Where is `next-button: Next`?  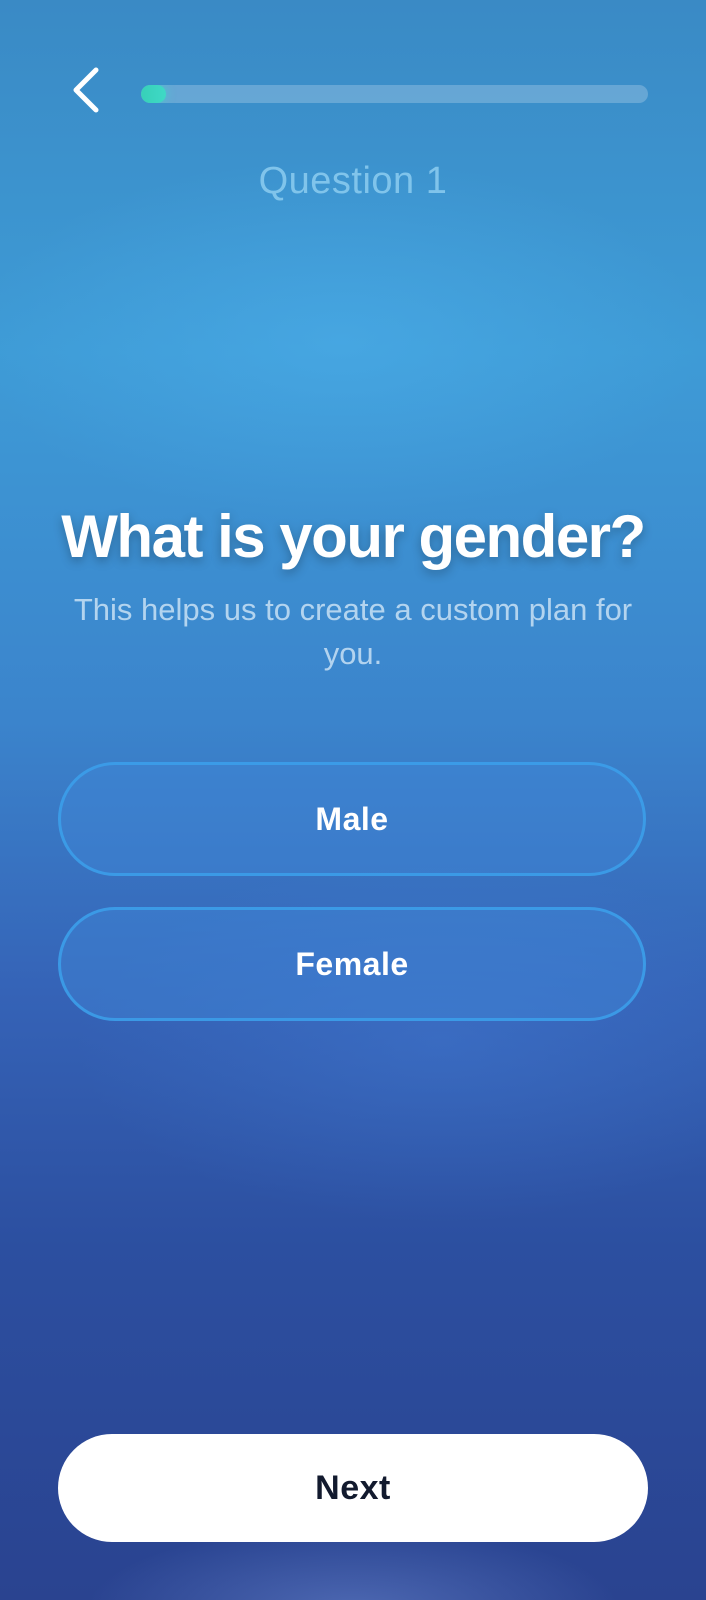 next-button: Next is located at coordinates (353, 1488).